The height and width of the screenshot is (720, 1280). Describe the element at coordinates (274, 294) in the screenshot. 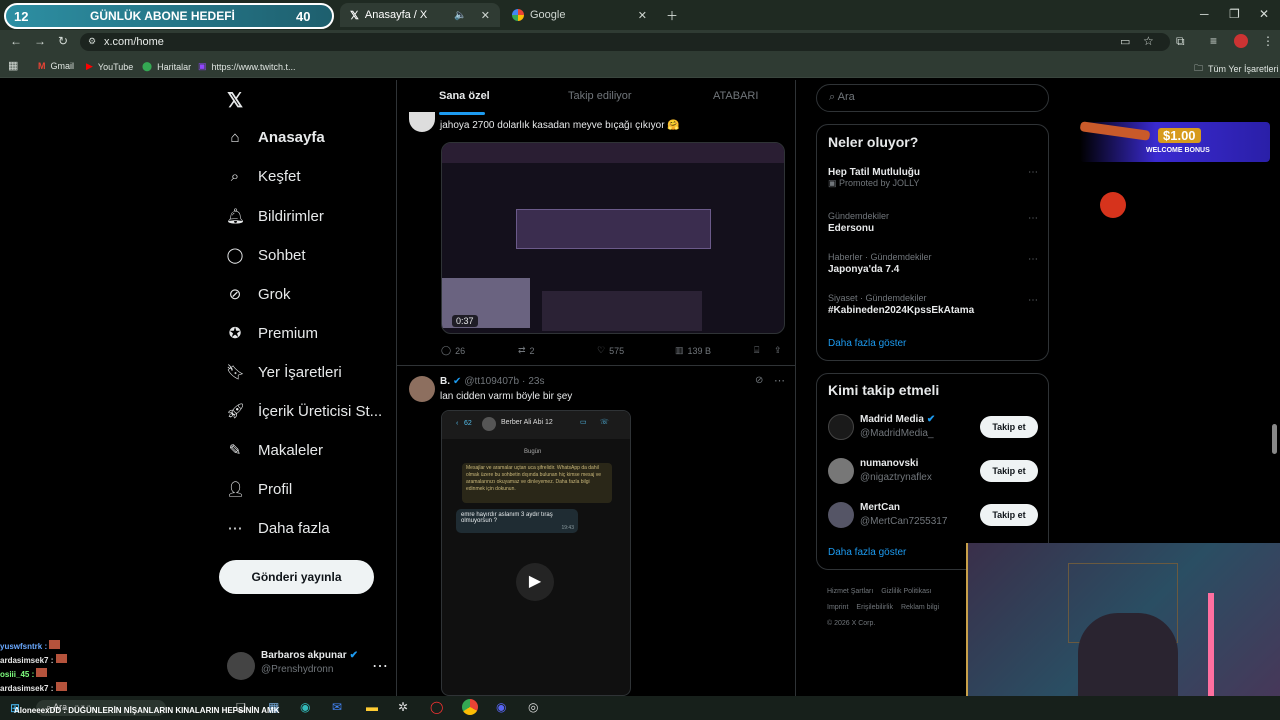

I see `nav-label: Grok` at that location.